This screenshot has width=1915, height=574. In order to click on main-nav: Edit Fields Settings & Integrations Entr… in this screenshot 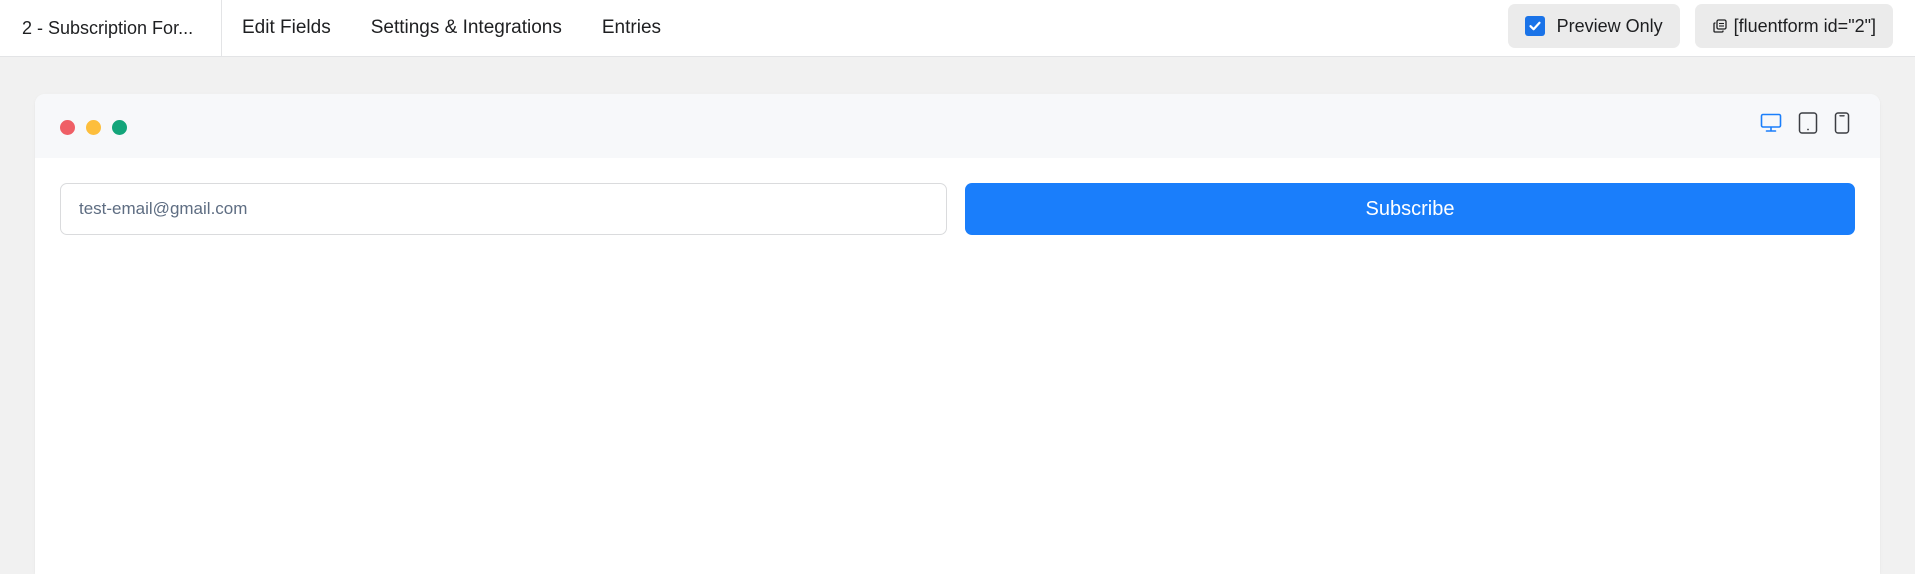, I will do `click(471, 28)`.